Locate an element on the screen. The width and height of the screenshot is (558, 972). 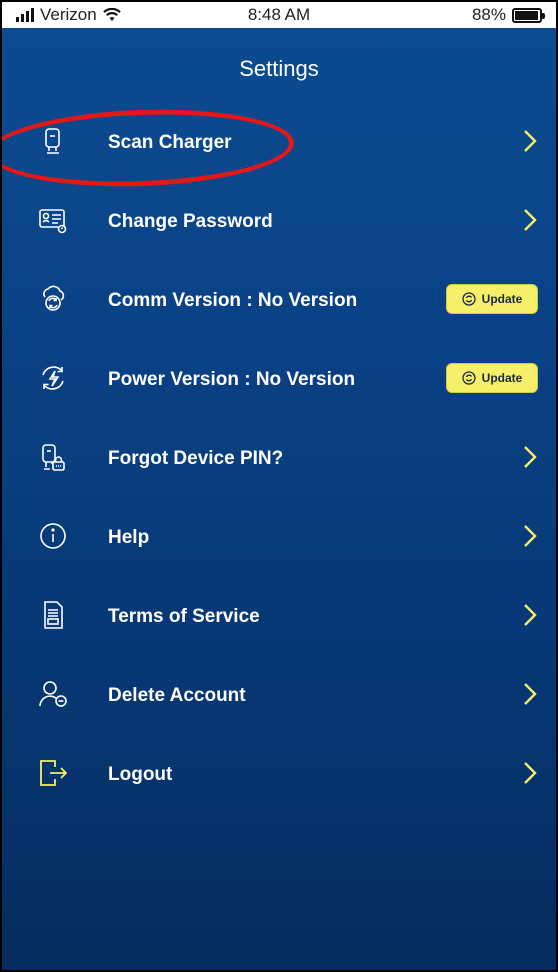
menu-item-label: Change Password is located at coordinates (190, 221).